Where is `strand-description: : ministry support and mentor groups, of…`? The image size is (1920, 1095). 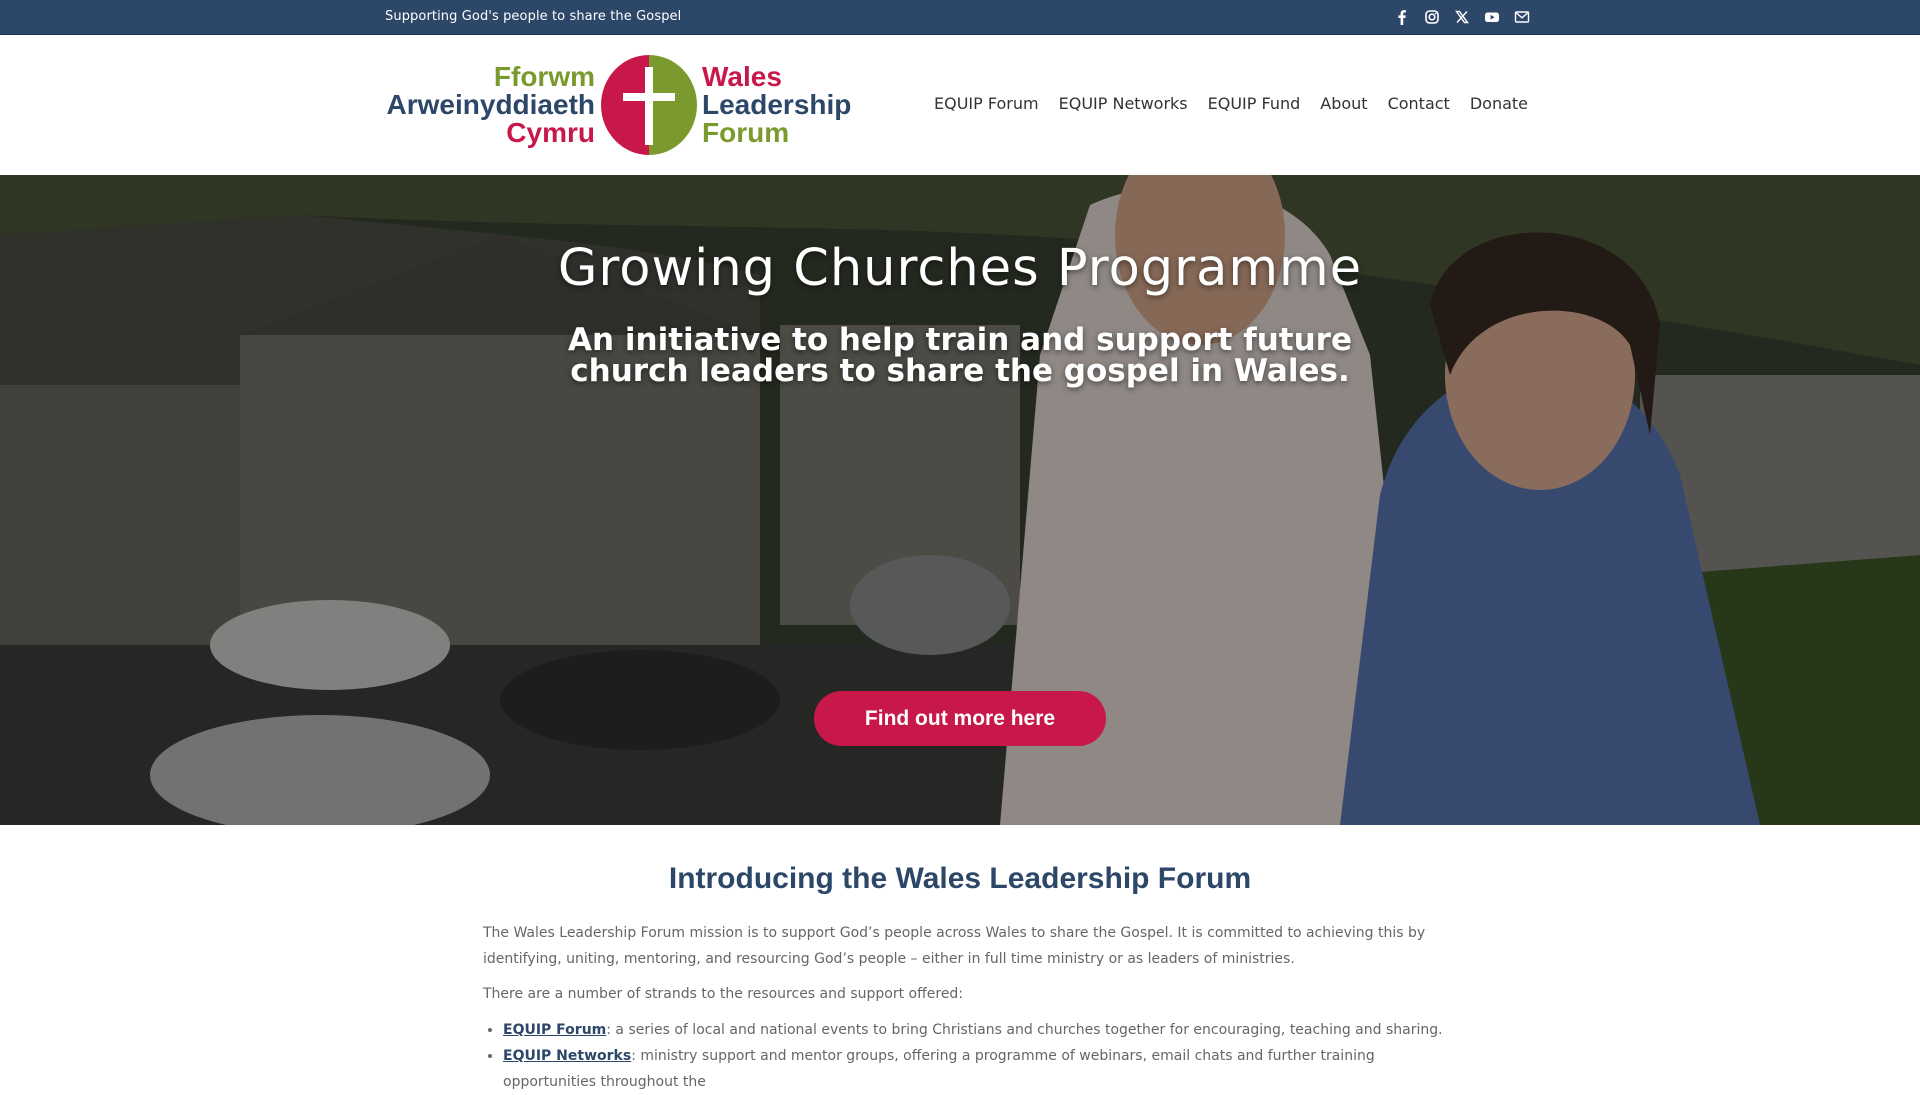
strand-description: : ministry support and mentor groups, of… is located at coordinates (939, 1069).